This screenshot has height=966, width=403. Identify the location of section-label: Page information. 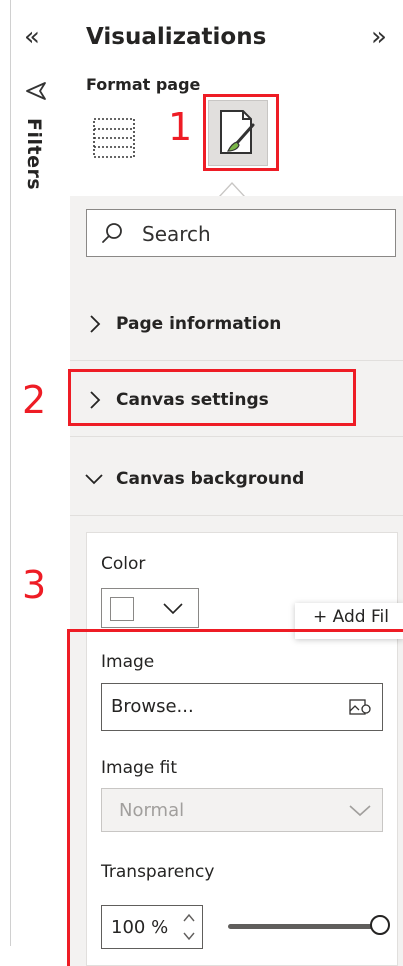
(199, 324).